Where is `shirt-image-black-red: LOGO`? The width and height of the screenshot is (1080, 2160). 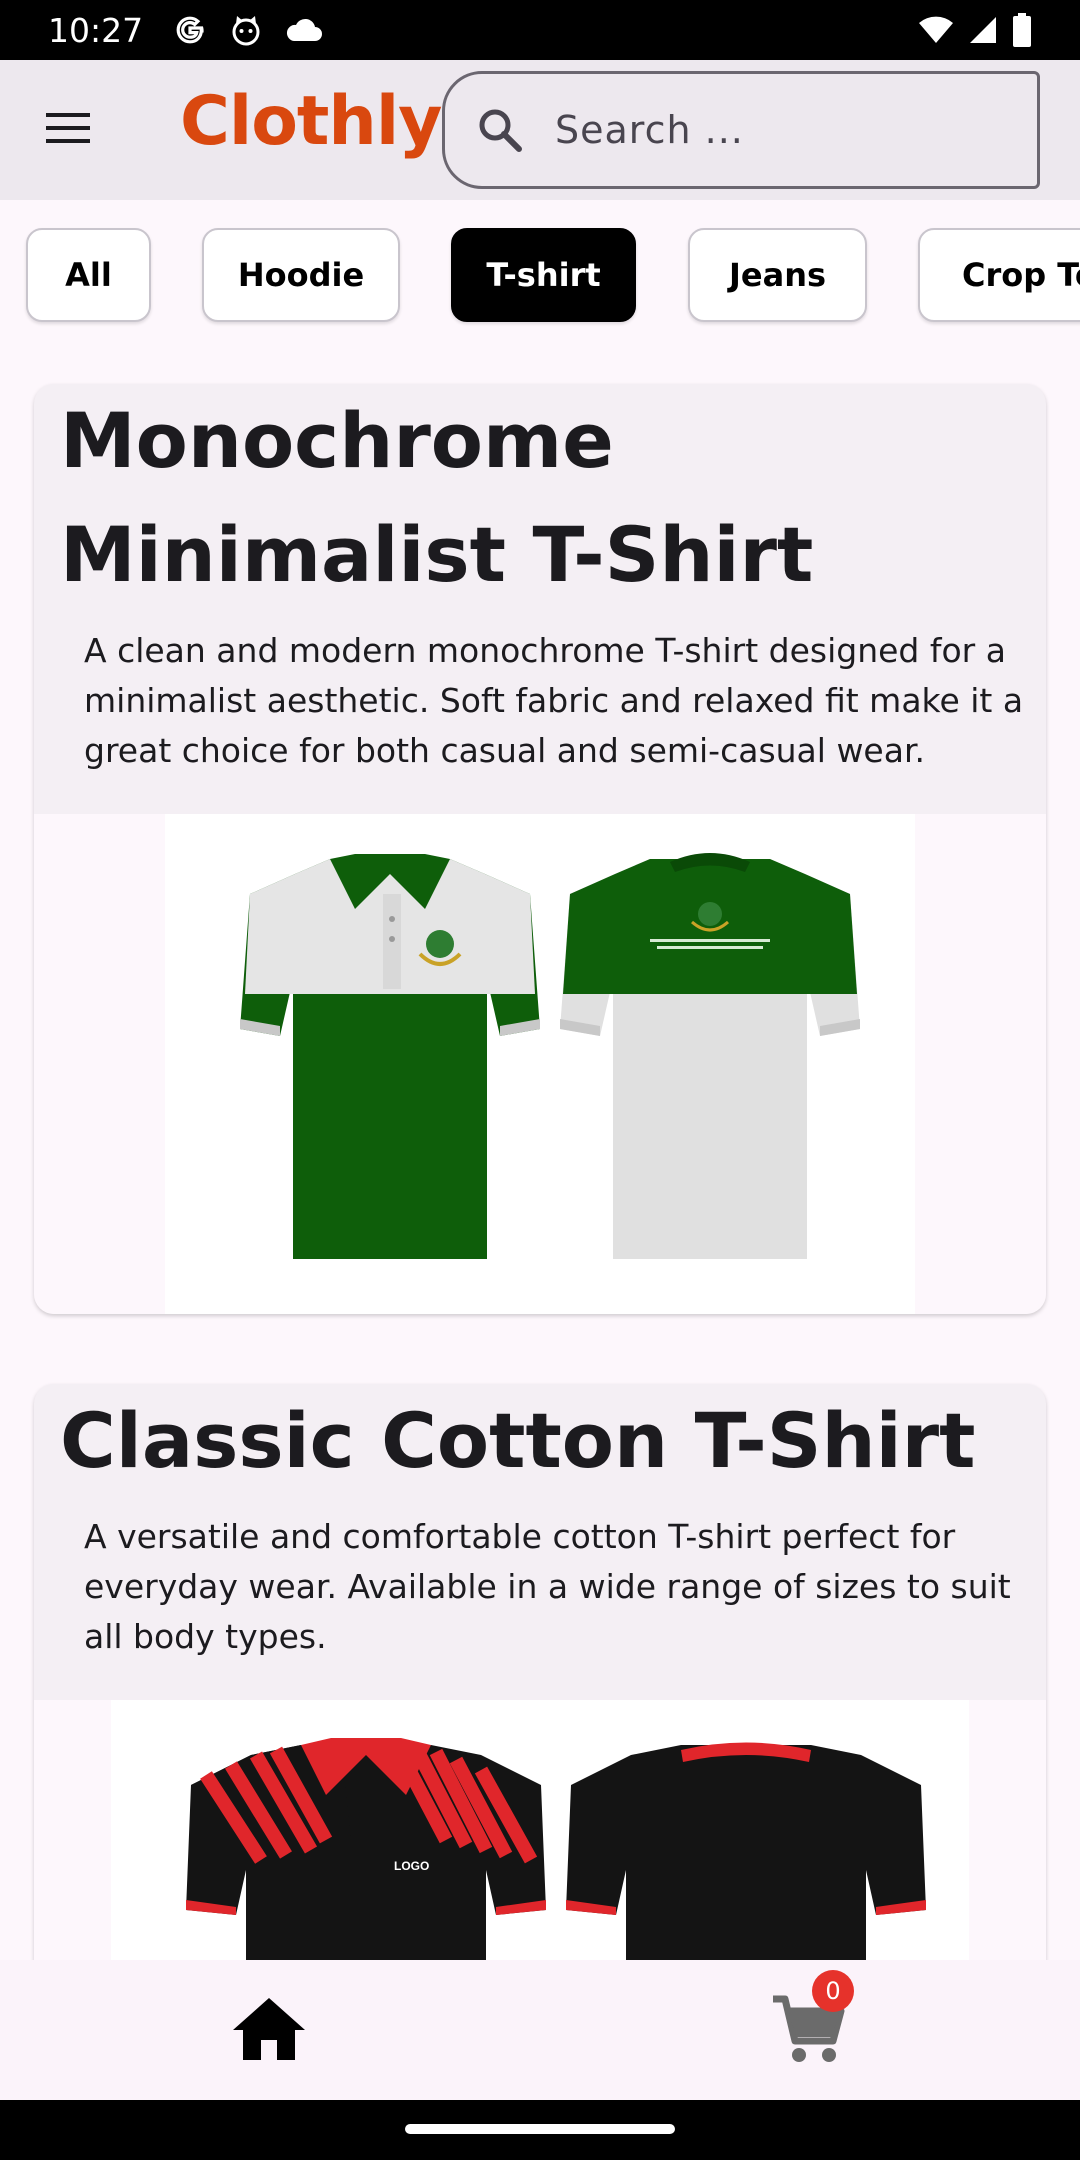
shirt-image-black-red: LOGO is located at coordinates (540, 1830).